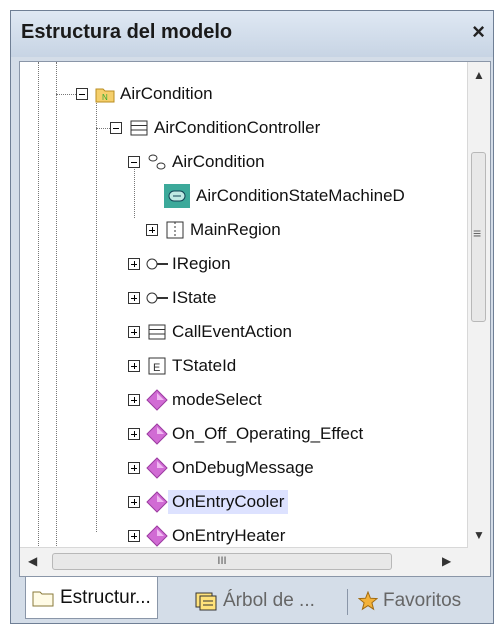 The height and width of the screenshot is (632, 502). What do you see at coordinates (300, 195) in the screenshot?
I see `tree-item-label: AirConditionStateMachineD` at bounding box center [300, 195].